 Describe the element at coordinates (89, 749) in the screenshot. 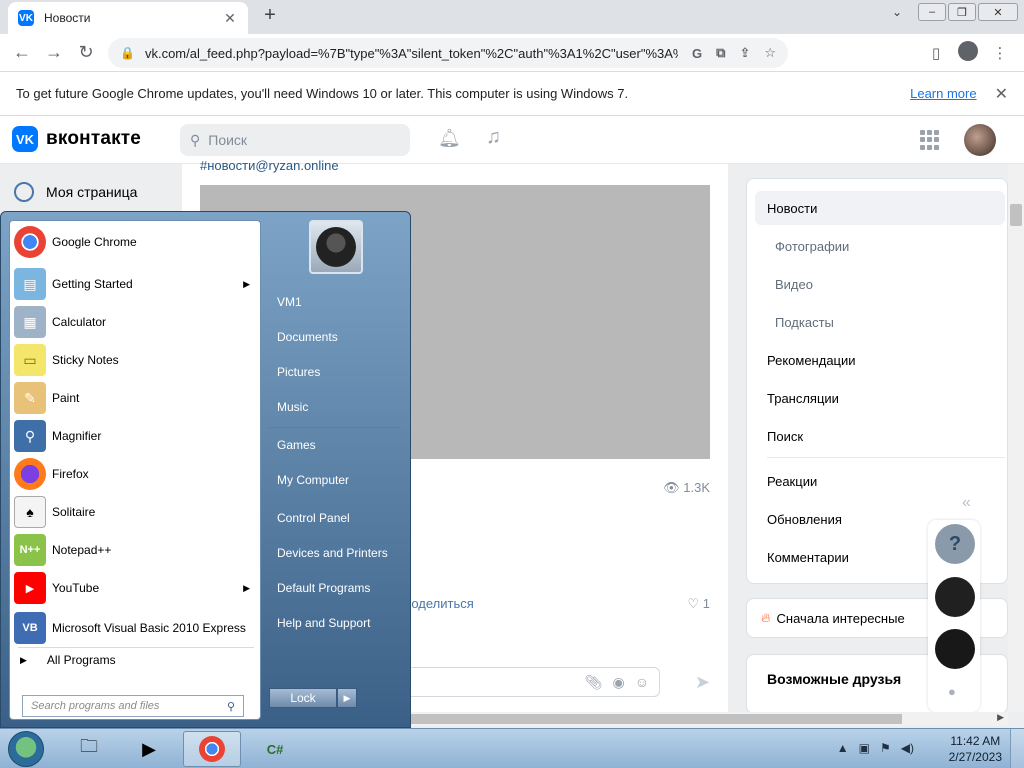

I see `taskbar-explorer-icon: 🗀` at that location.